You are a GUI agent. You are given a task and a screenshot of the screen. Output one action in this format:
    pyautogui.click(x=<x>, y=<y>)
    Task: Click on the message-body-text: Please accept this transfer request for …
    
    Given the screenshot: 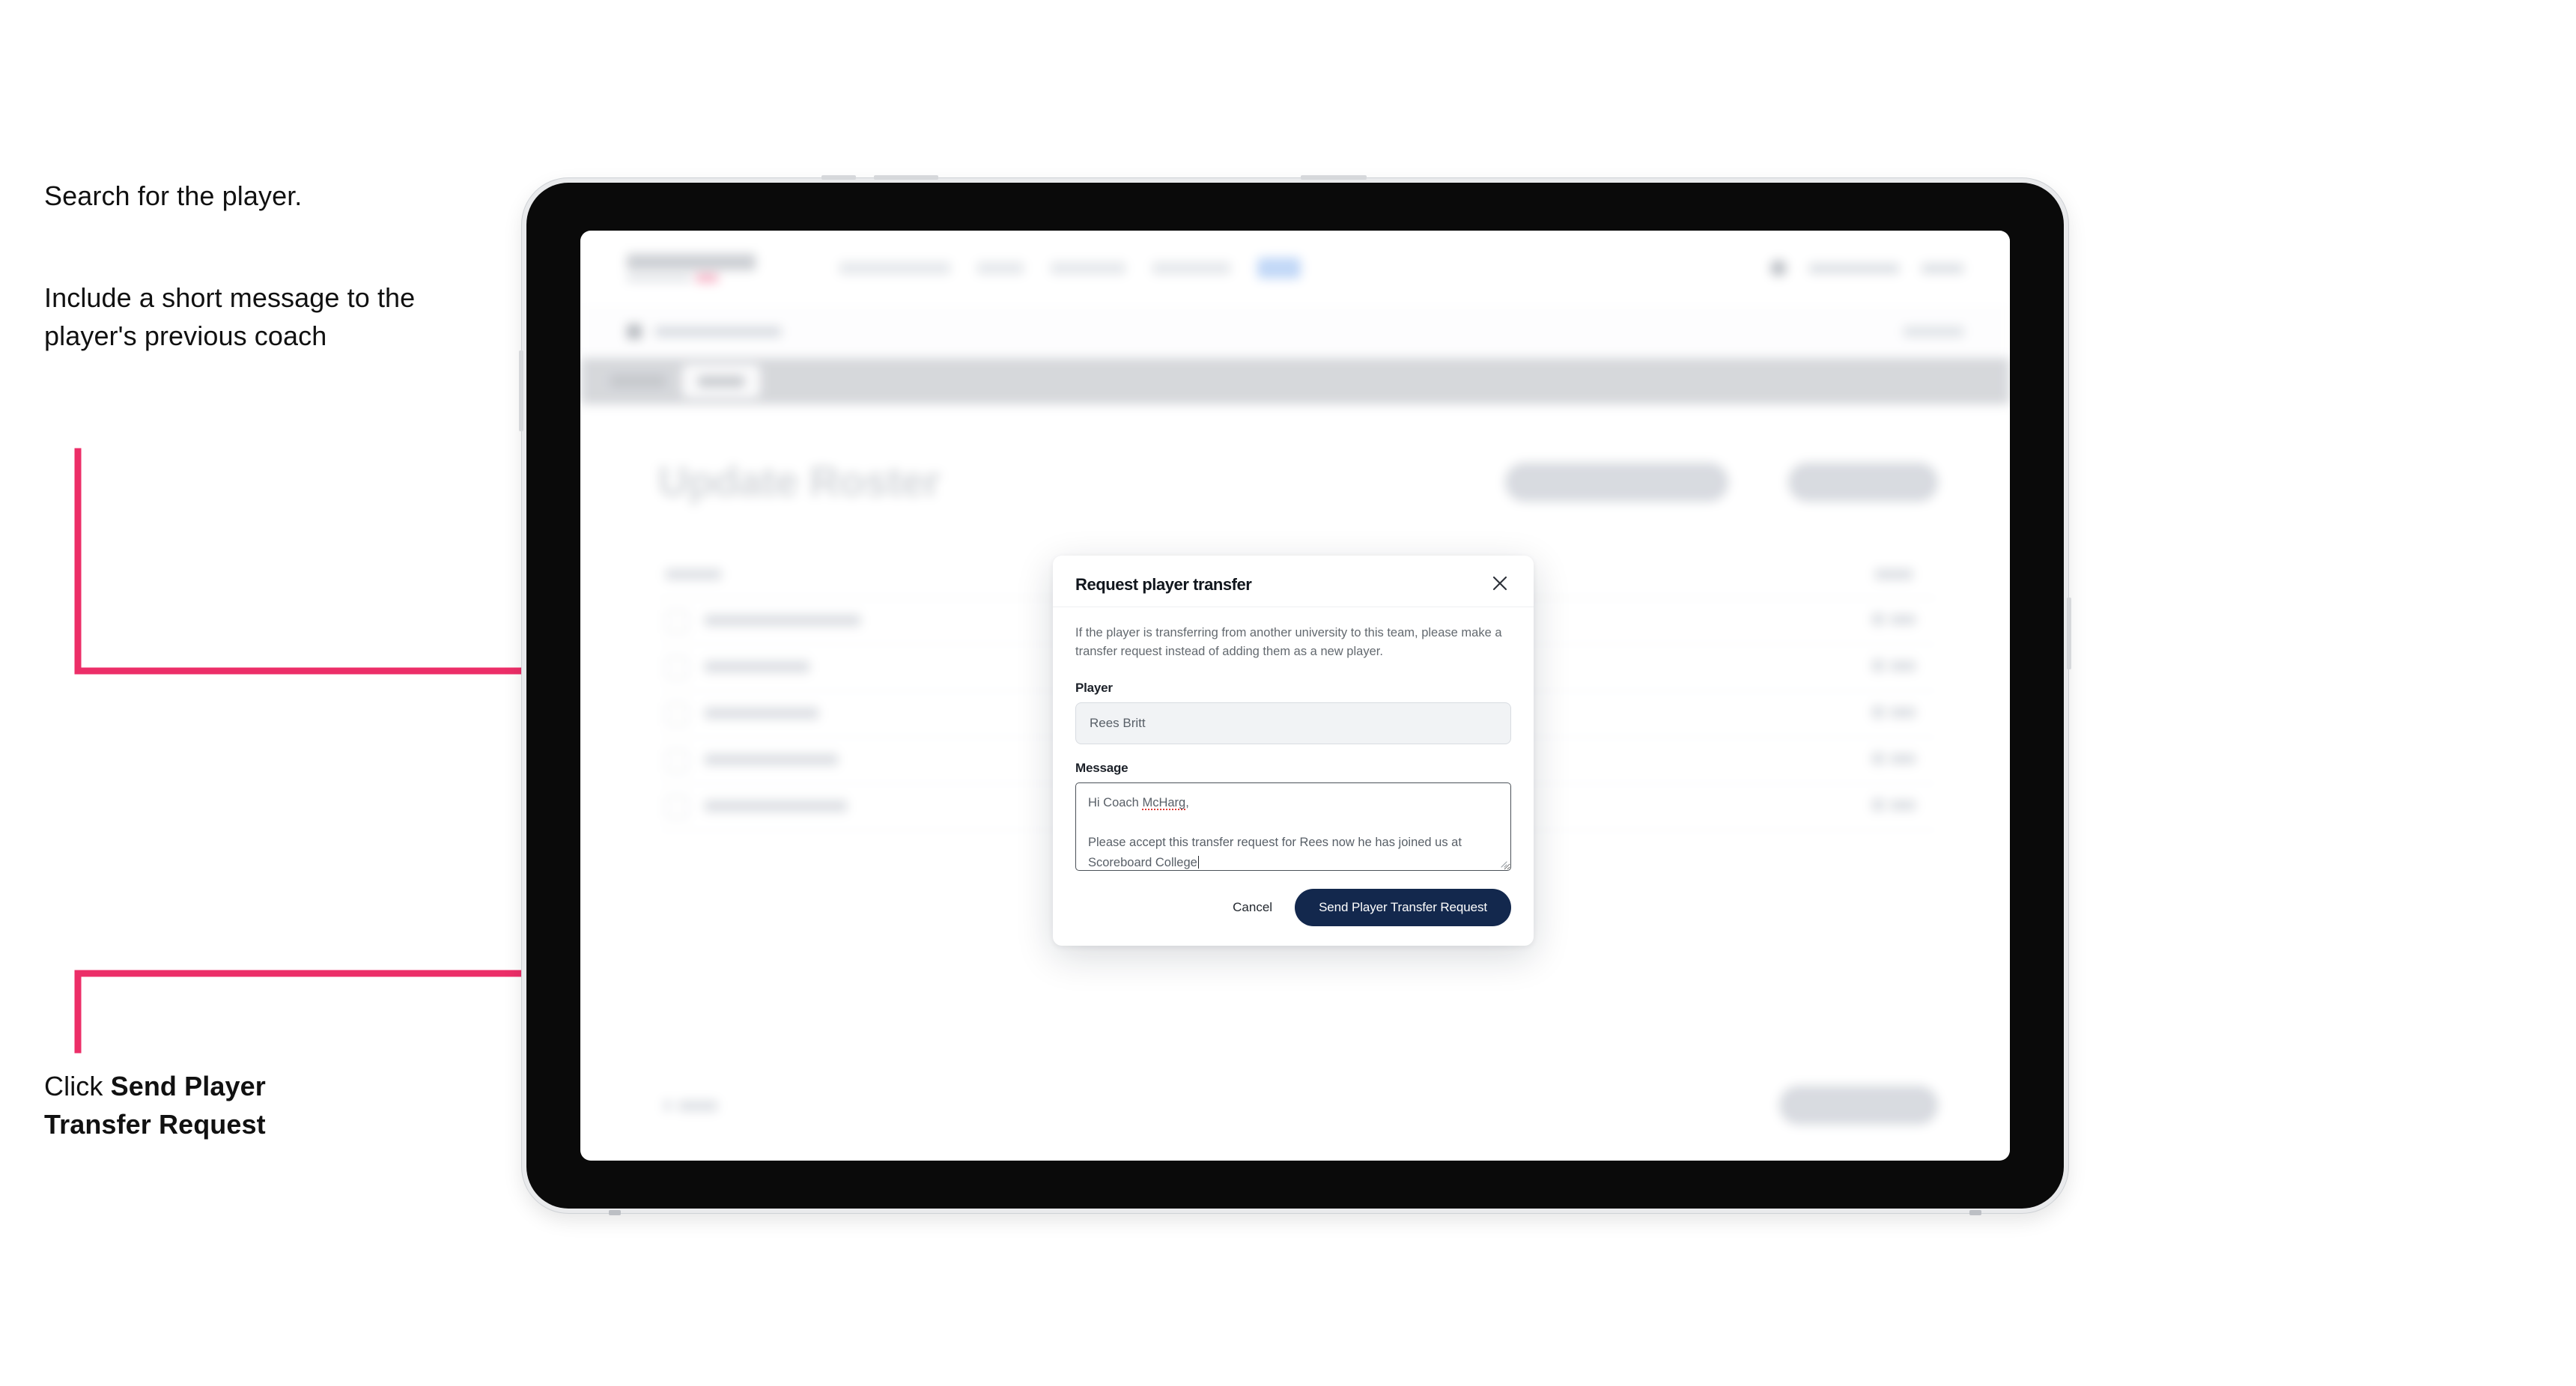 What is the action you would take?
    pyautogui.click(x=1275, y=852)
    